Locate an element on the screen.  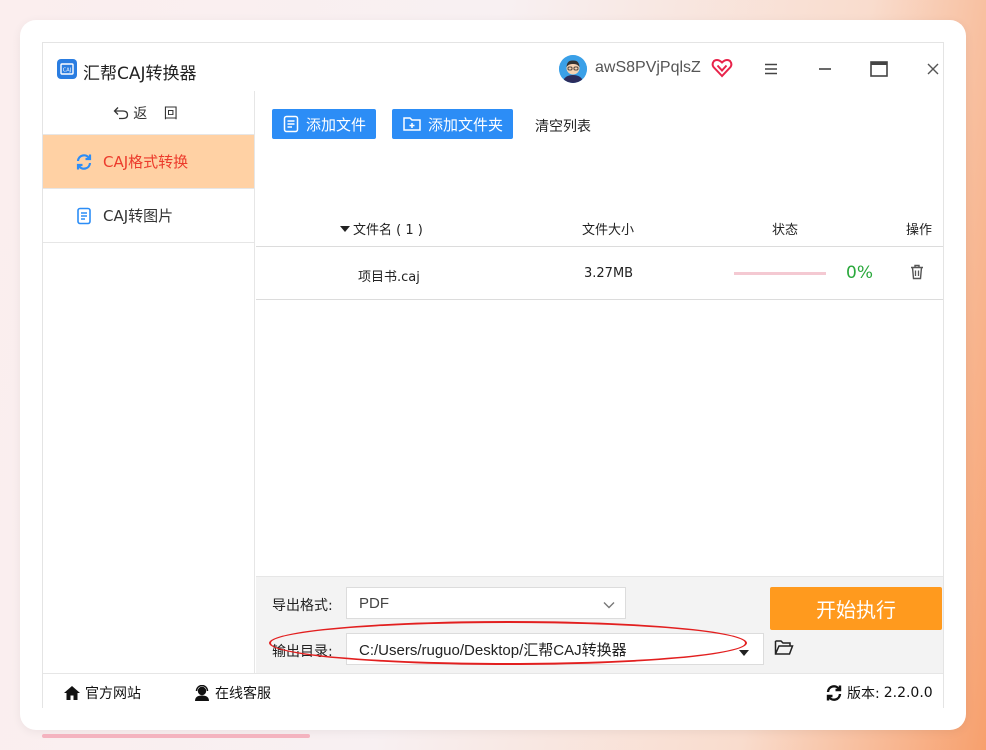
add-folder-icon is located at coordinates (412, 124).